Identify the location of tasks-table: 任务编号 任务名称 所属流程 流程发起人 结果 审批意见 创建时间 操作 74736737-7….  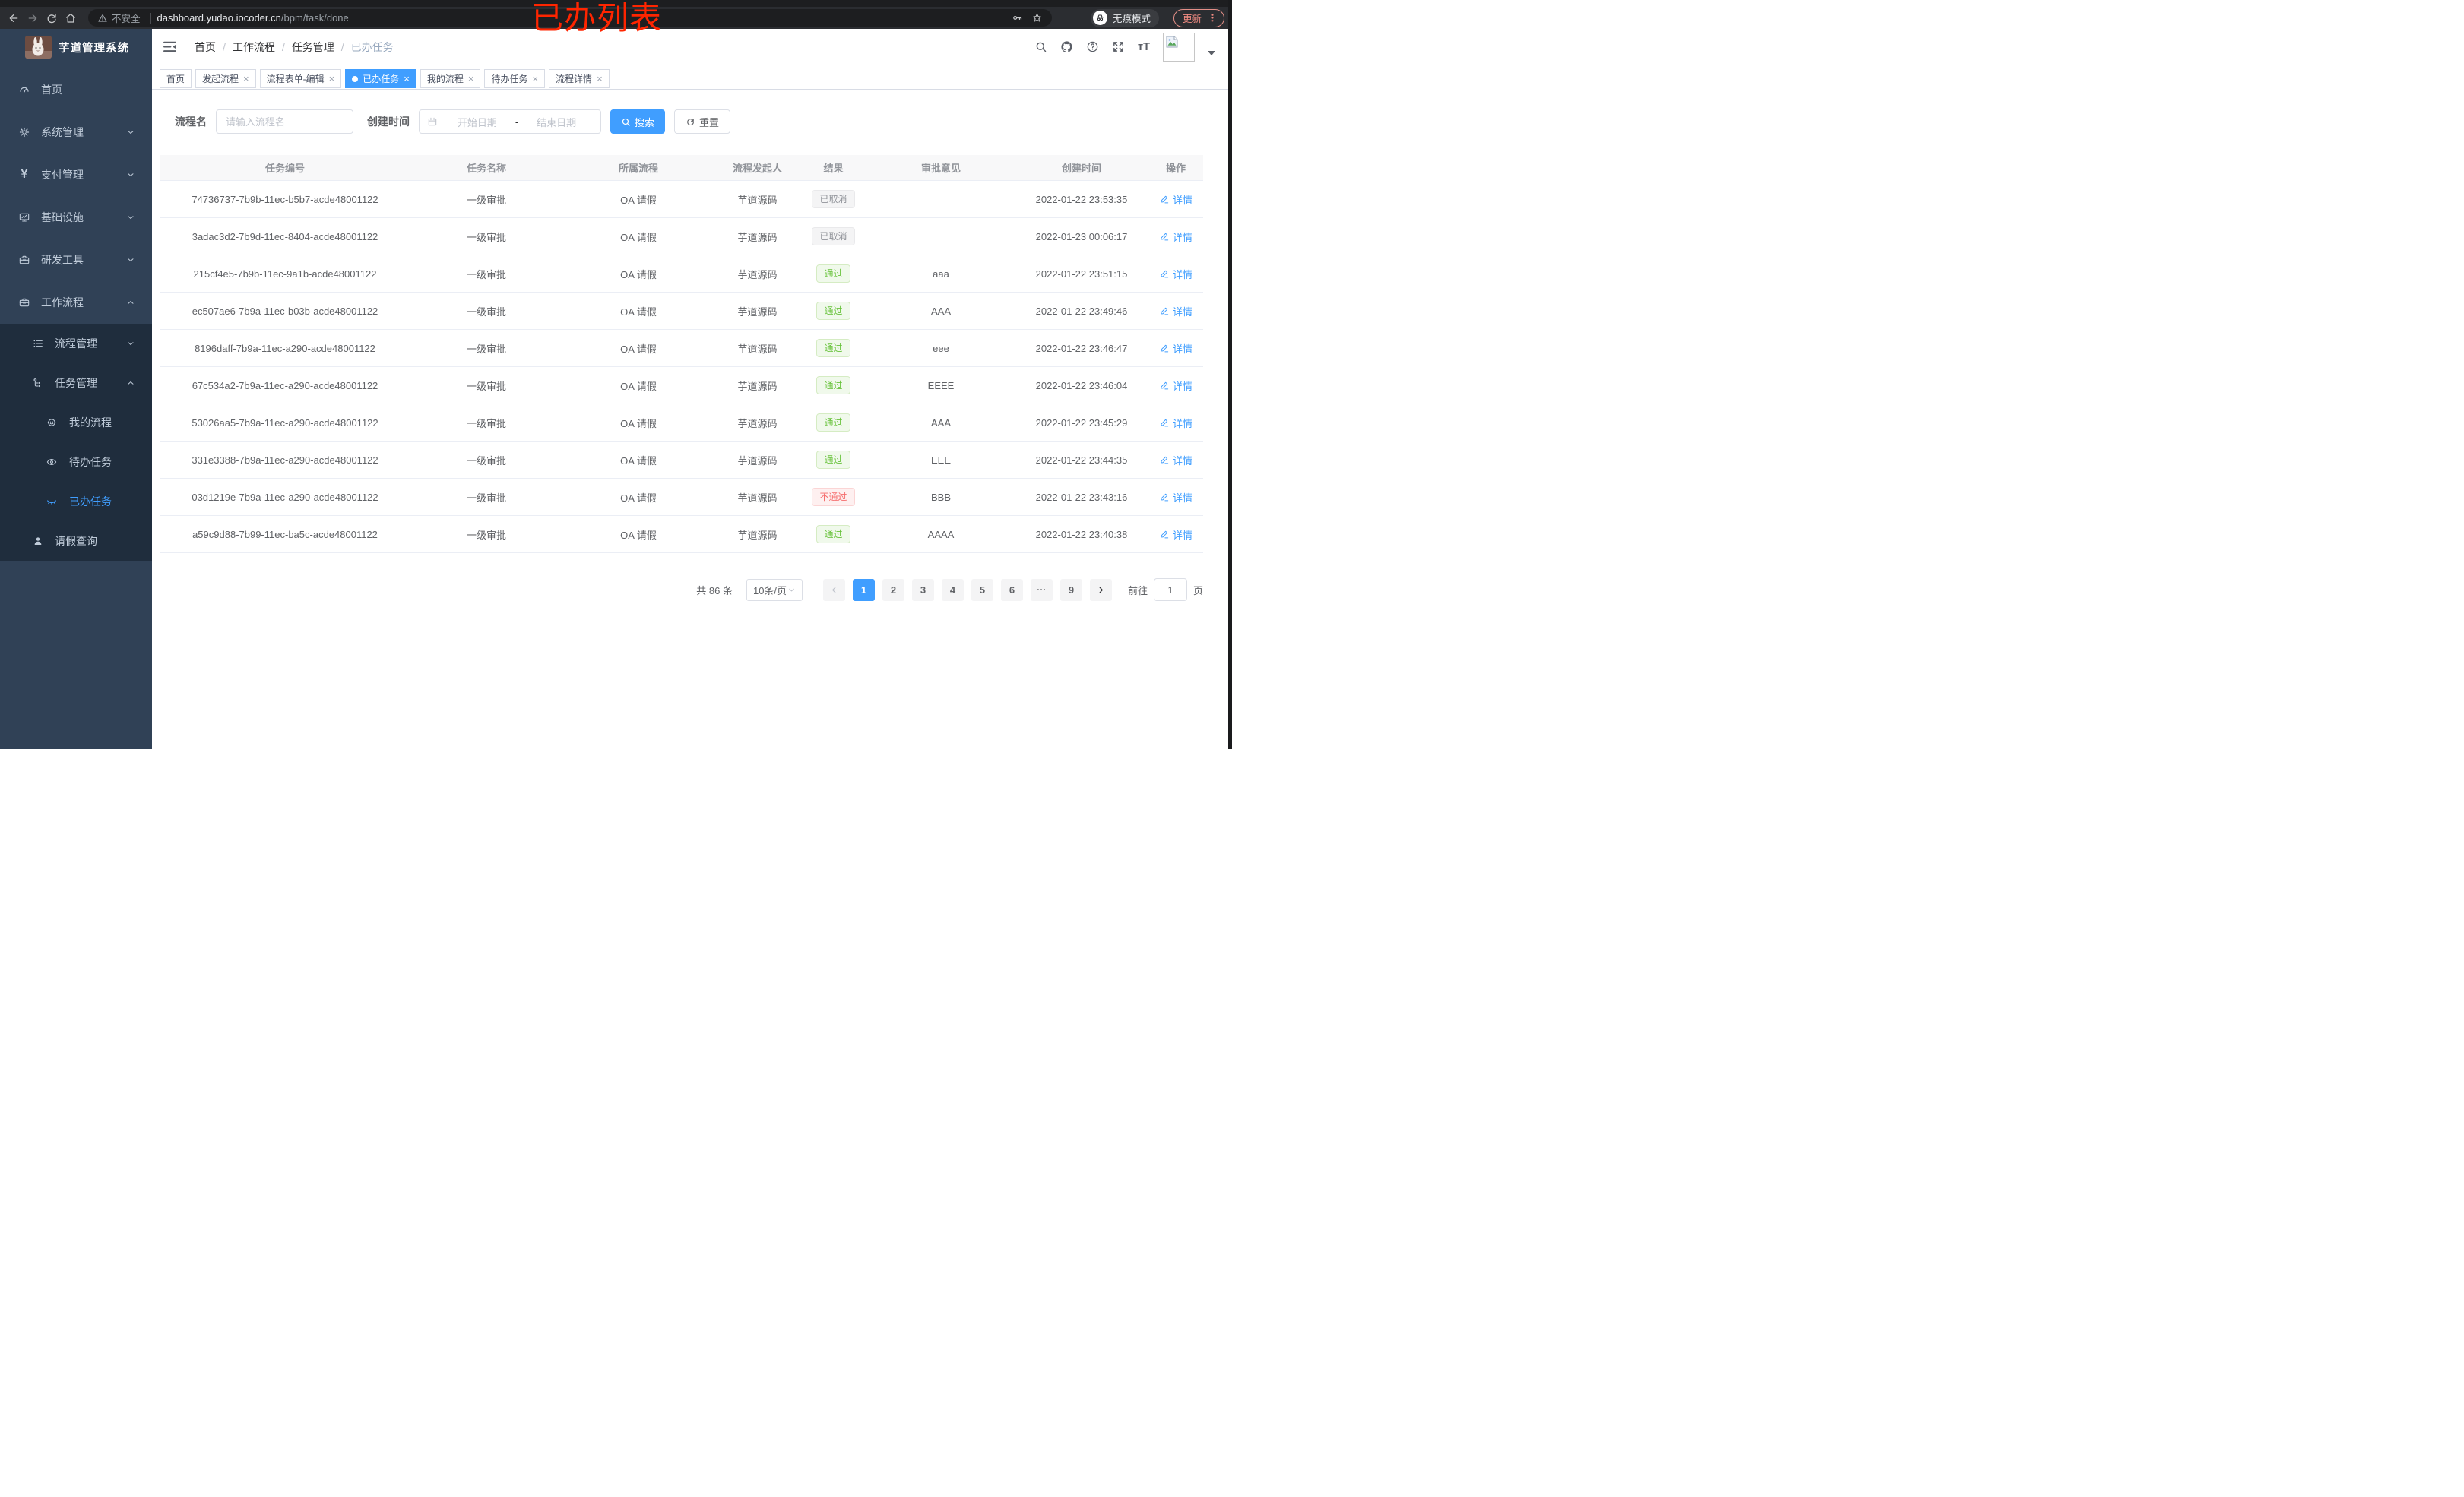
(681, 354).